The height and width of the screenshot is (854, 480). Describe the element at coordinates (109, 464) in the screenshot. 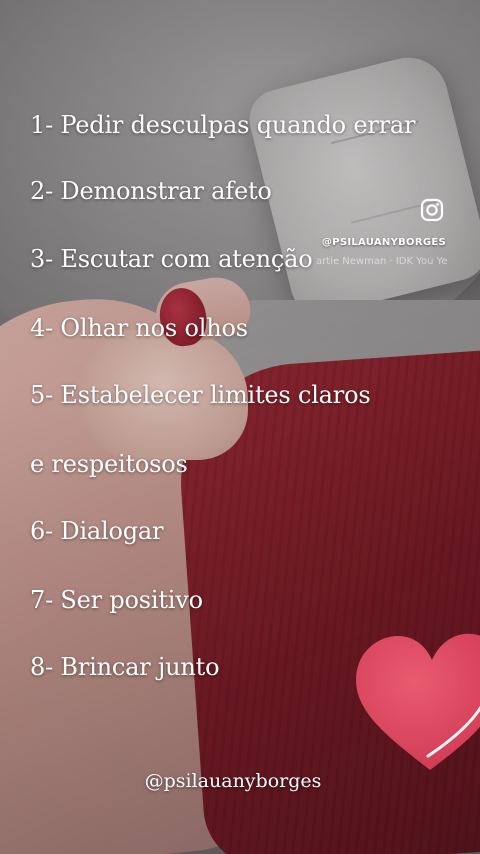

I see `list-item: e respeitosos` at that location.